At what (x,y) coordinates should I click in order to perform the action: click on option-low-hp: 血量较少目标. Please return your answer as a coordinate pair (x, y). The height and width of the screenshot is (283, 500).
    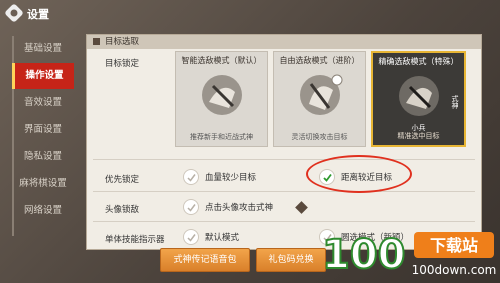
    Looking at the image, I should click on (219, 177).